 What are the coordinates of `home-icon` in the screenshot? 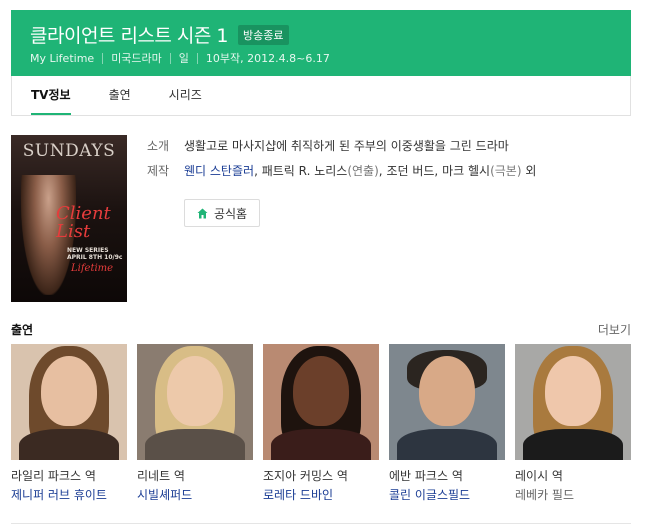 It's located at (202, 213).